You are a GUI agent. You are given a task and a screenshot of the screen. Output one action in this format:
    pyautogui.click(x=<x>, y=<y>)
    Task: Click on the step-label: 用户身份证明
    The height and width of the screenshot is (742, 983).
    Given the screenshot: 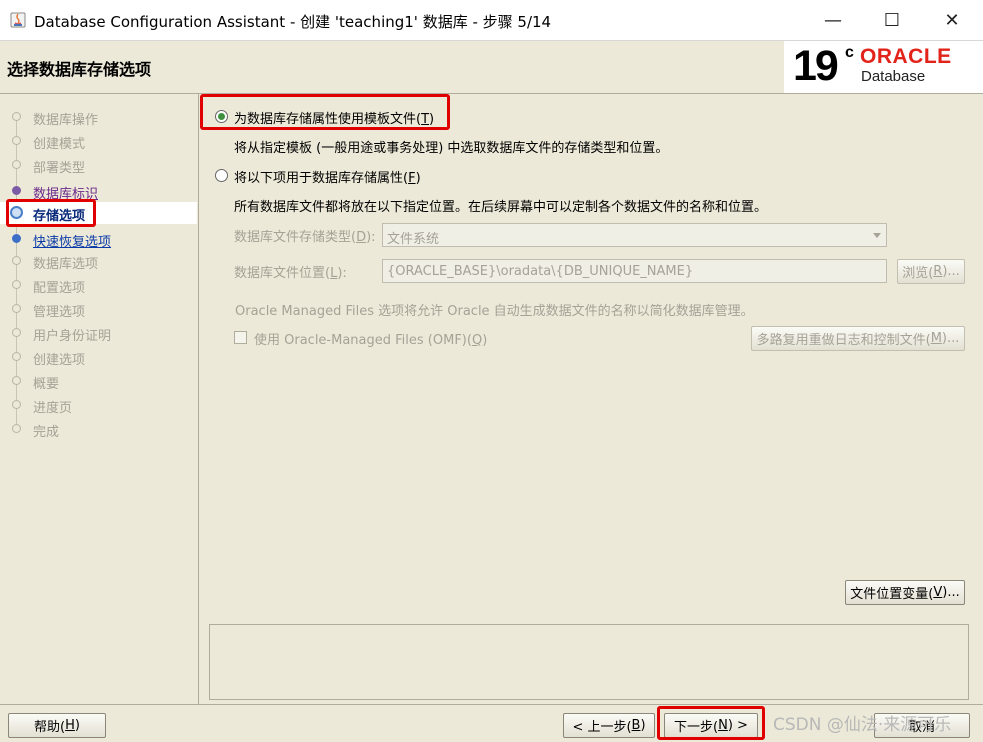 What is the action you would take?
    pyautogui.click(x=72, y=336)
    